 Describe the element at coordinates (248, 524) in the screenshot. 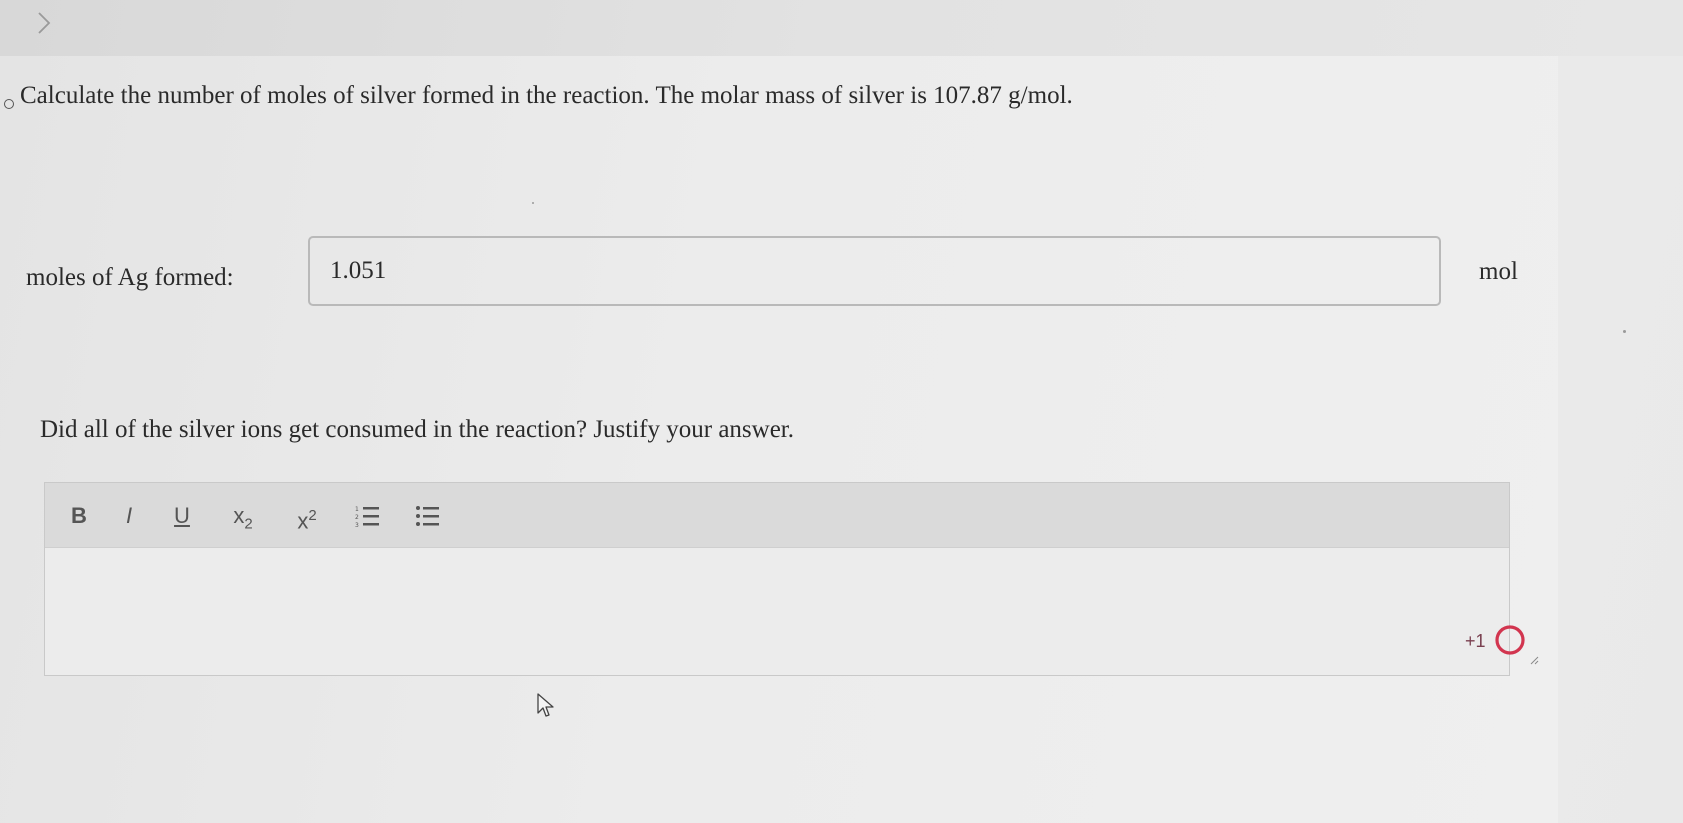

I see `subscript-mark: 2` at that location.